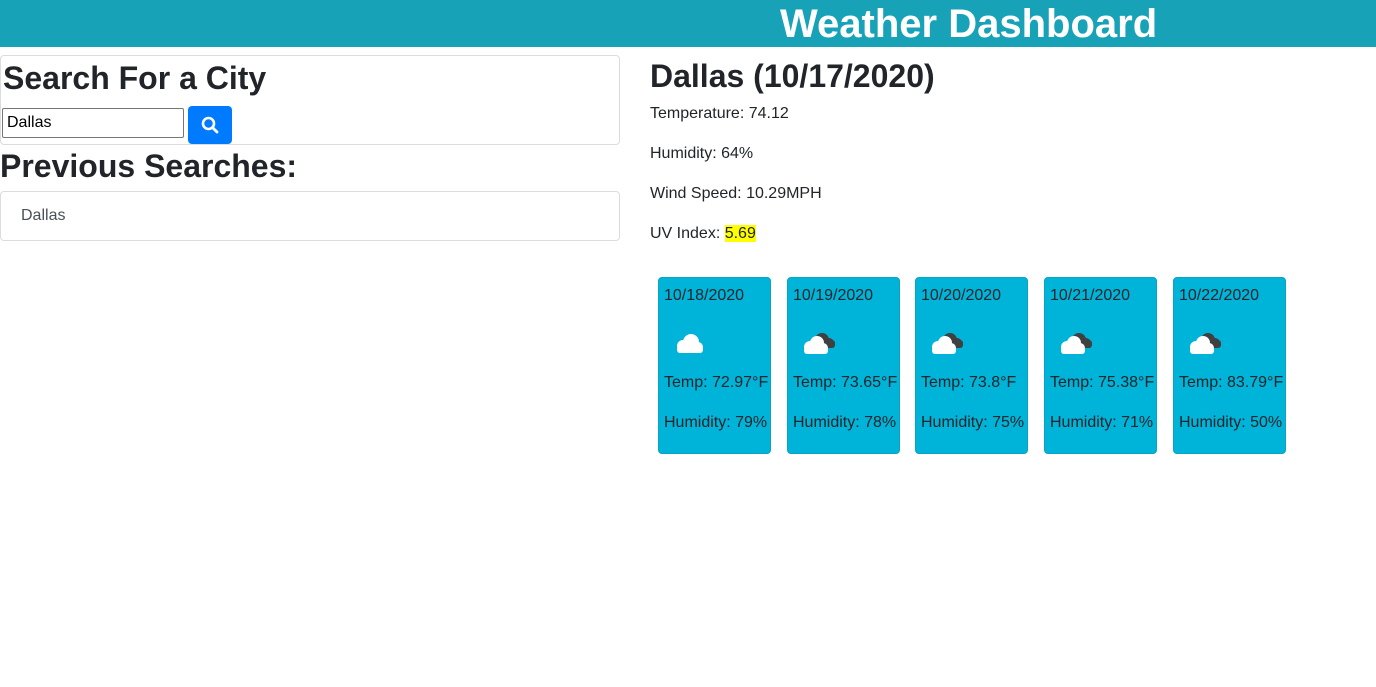 This screenshot has height=687, width=1376. I want to click on current-temperature: Temperature: 74.12, so click(719, 114).